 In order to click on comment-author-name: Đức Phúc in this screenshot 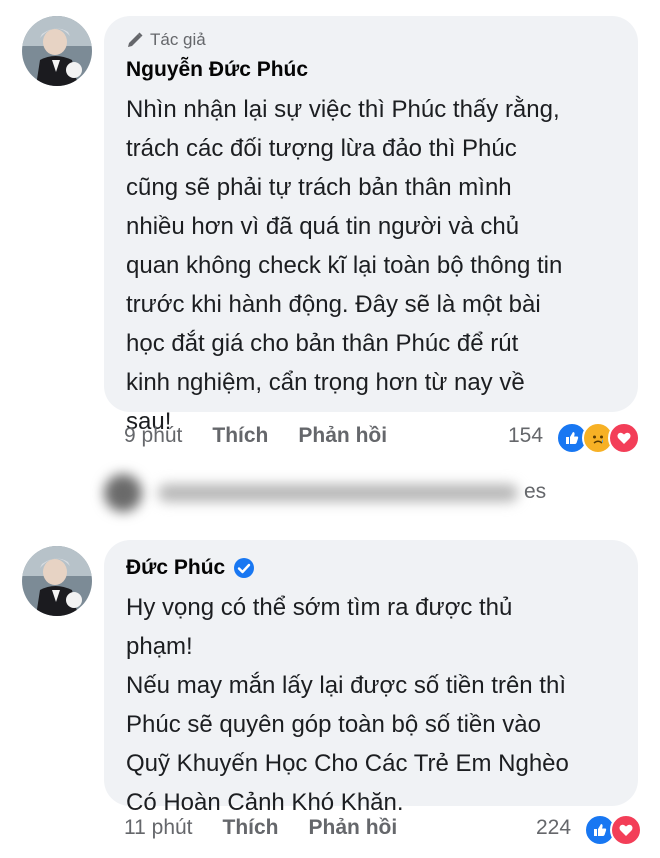, I will do `click(175, 568)`.